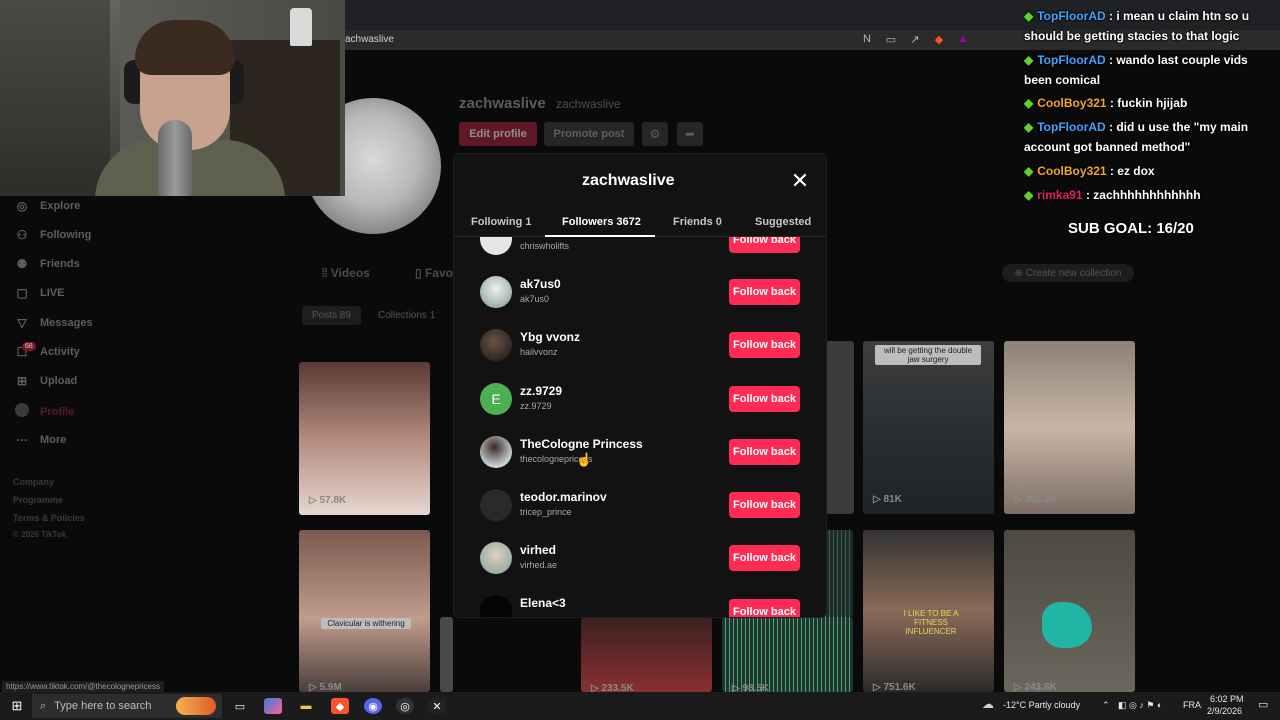 The image size is (1280, 720). Describe the element at coordinates (690, 134) in the screenshot. I see `share-profile-icon: ➦` at that location.